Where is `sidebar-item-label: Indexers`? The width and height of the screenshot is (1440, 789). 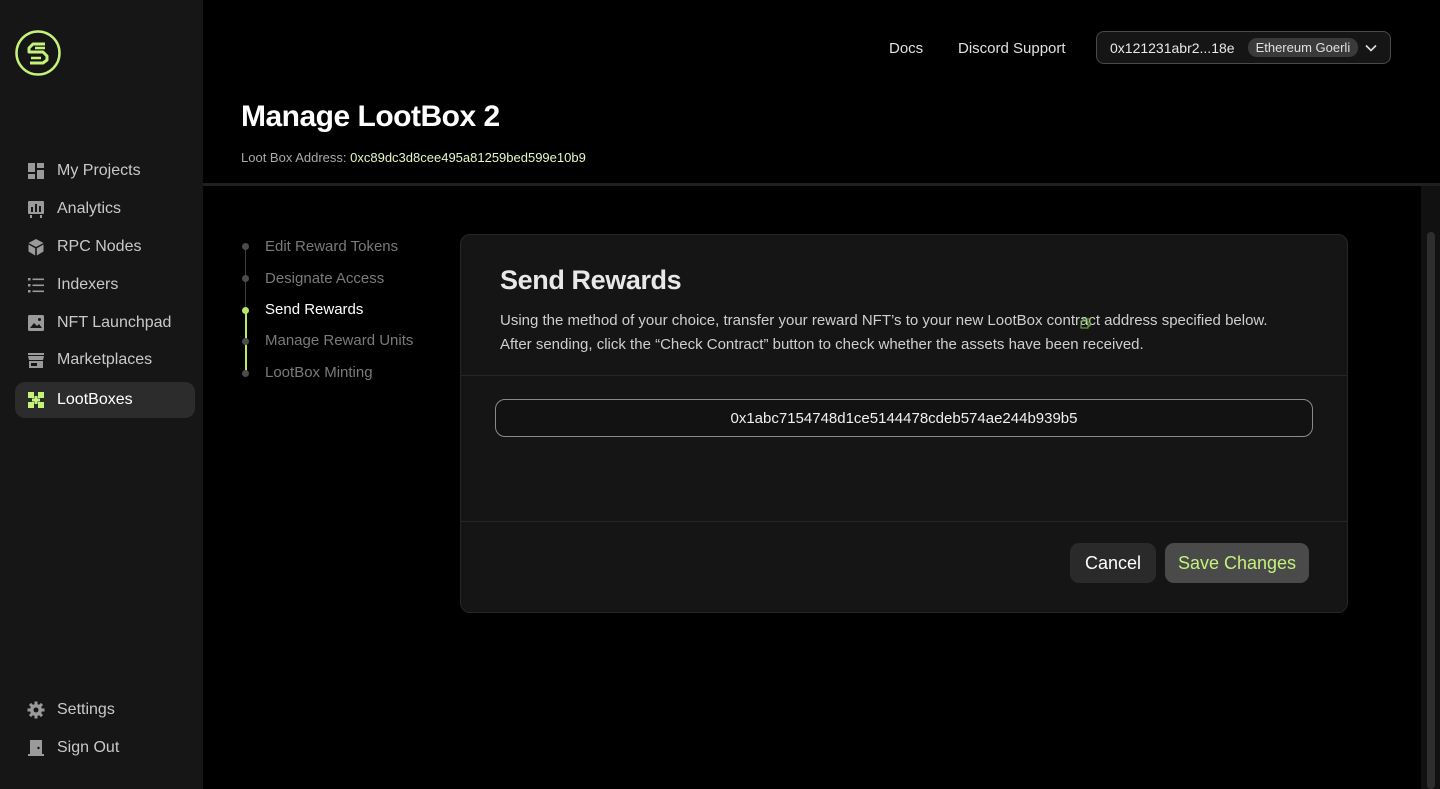 sidebar-item-label: Indexers is located at coordinates (88, 284).